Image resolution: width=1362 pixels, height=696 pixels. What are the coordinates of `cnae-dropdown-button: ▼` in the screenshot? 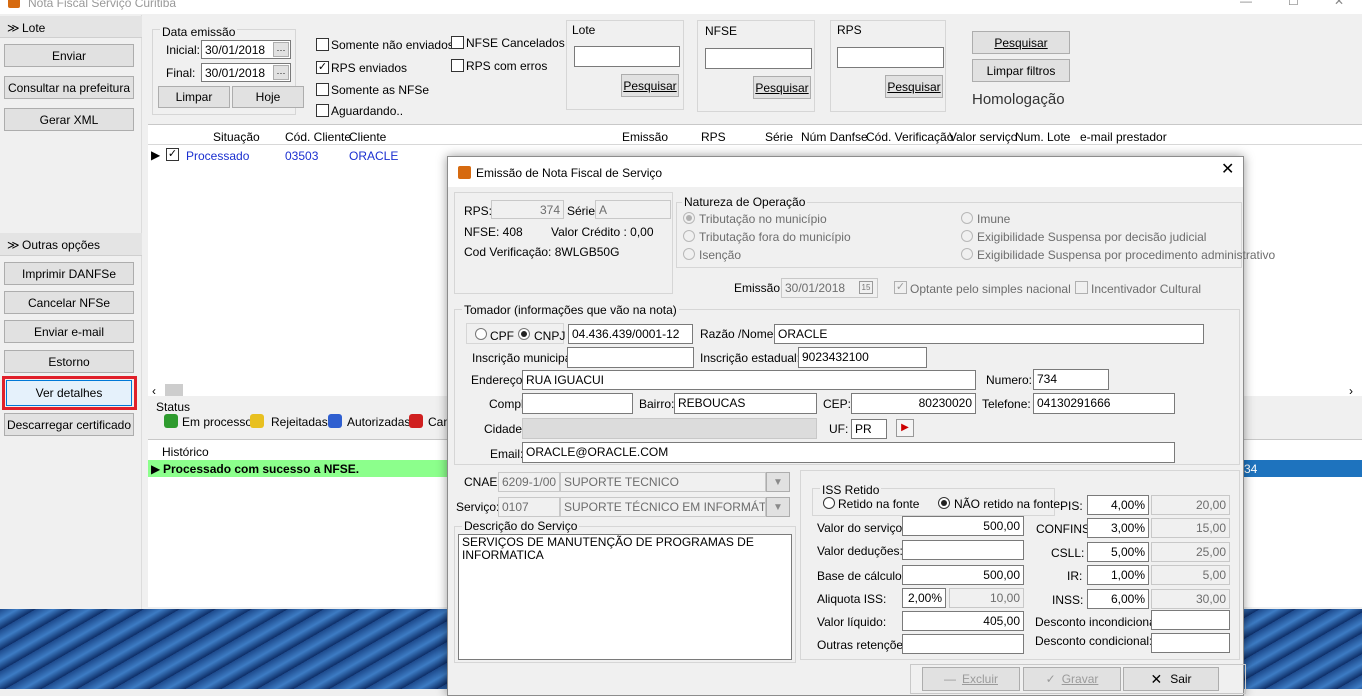 It's located at (778, 482).